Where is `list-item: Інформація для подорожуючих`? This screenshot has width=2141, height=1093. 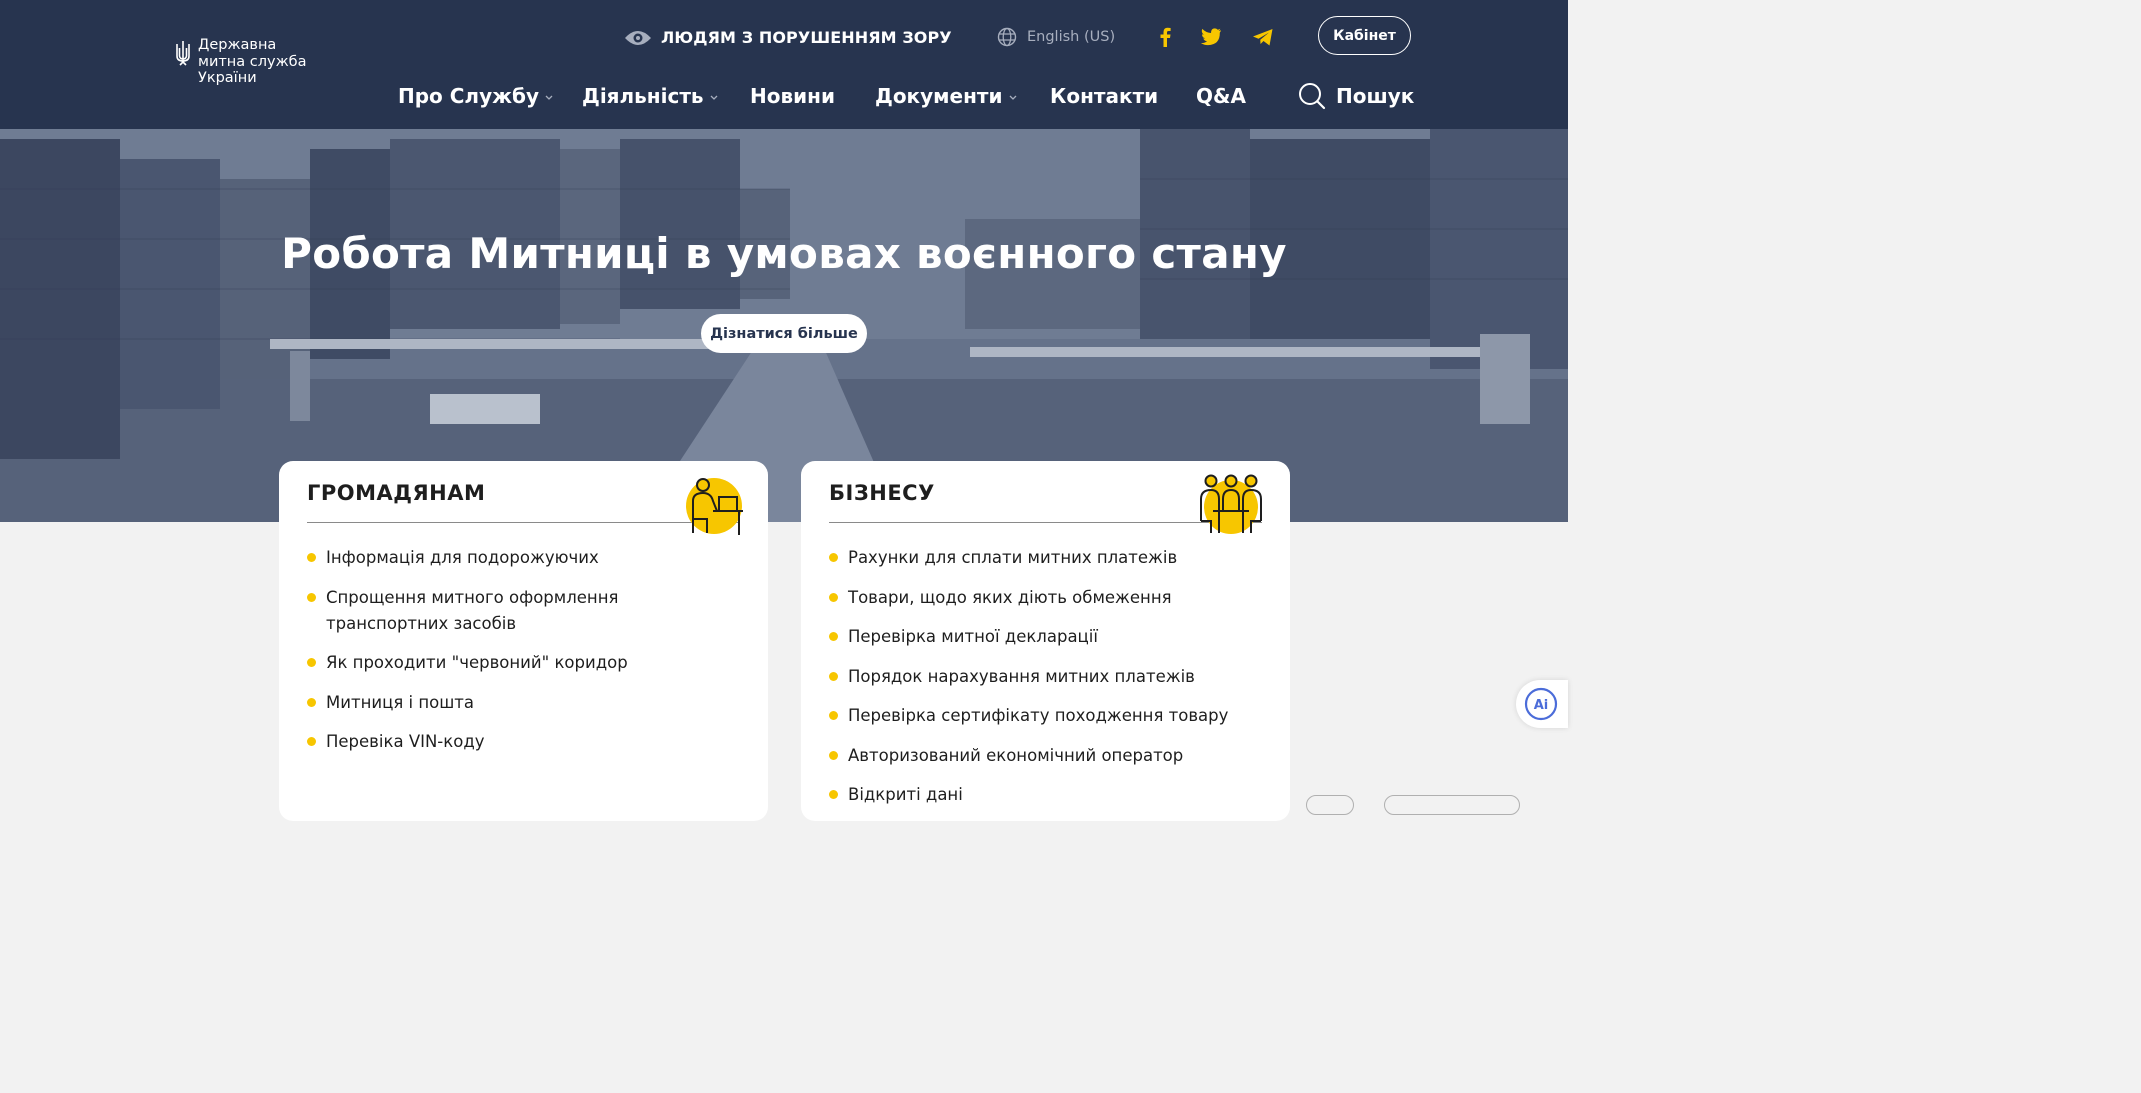
list-item: Інформація для подорожуючих is located at coordinates (522, 558).